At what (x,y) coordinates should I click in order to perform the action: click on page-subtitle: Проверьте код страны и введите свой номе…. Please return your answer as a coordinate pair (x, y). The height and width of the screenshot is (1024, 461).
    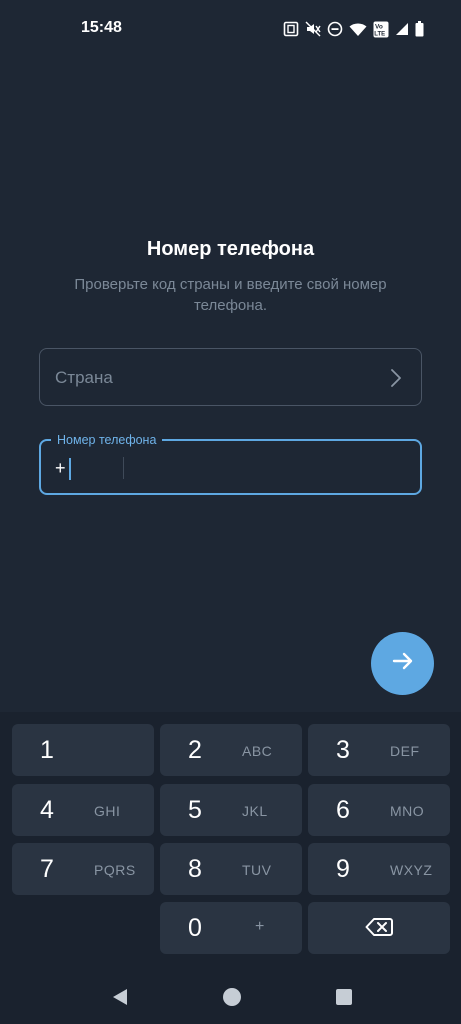
    Looking at the image, I should click on (230, 295).